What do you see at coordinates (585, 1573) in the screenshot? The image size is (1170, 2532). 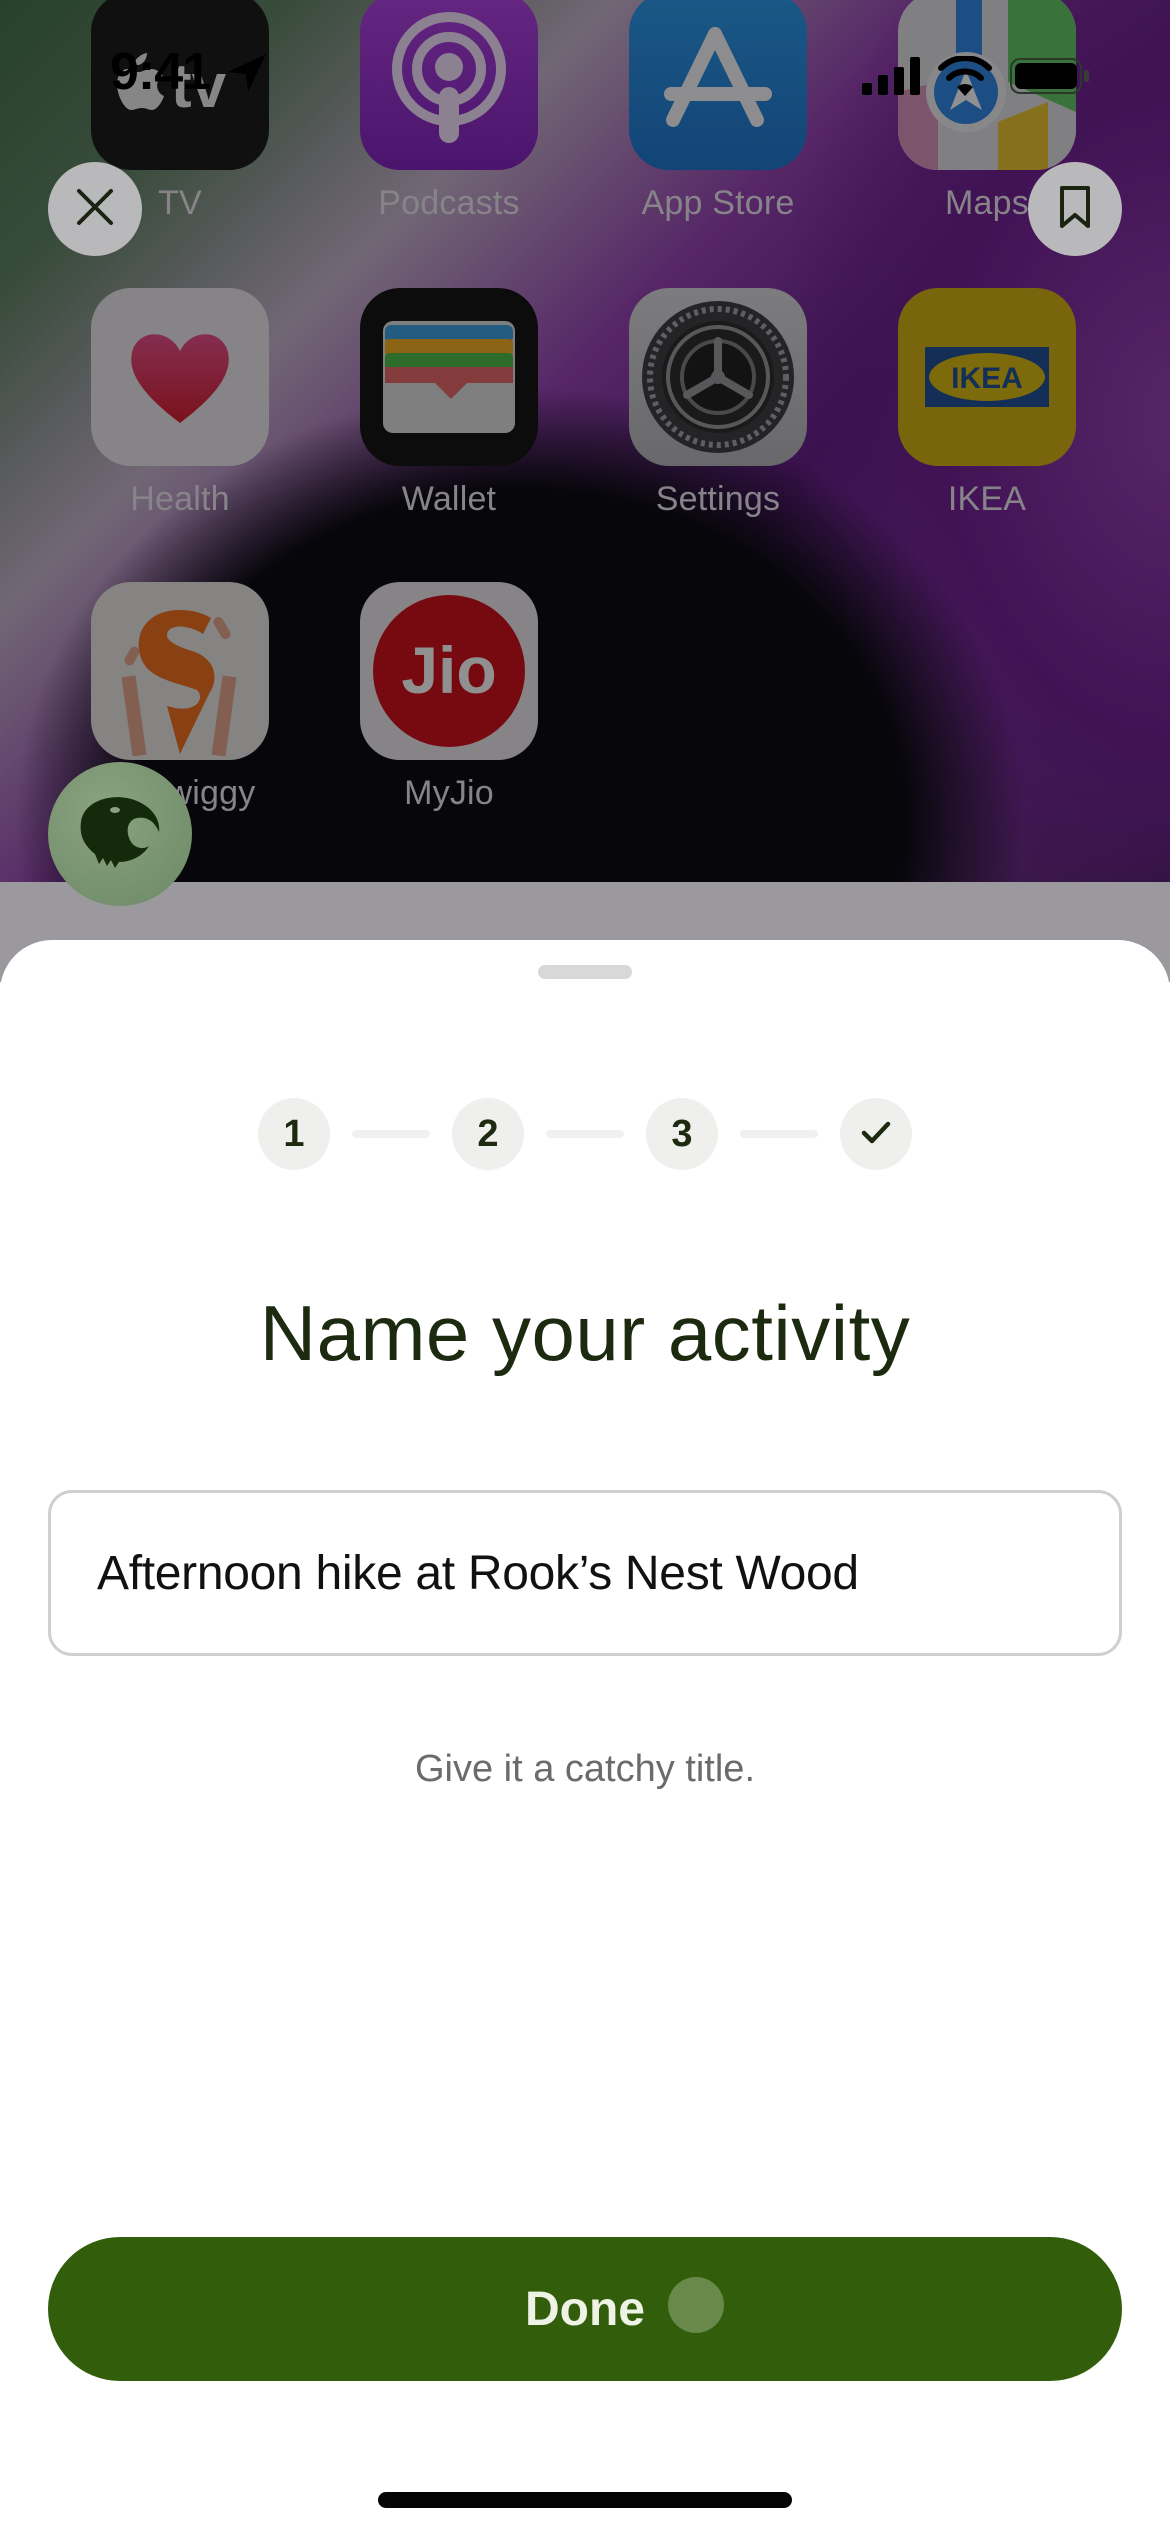 I see `activity-name-input: Afternoon hike at Rook’s Nest Wood` at bounding box center [585, 1573].